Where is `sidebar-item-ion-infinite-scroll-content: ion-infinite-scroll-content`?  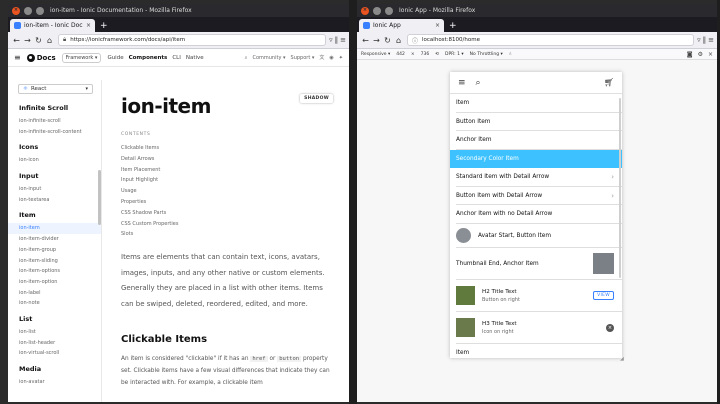 sidebar-item-ion-infinite-scroll-content: ion-infinite-scroll-content is located at coordinates (54, 132).